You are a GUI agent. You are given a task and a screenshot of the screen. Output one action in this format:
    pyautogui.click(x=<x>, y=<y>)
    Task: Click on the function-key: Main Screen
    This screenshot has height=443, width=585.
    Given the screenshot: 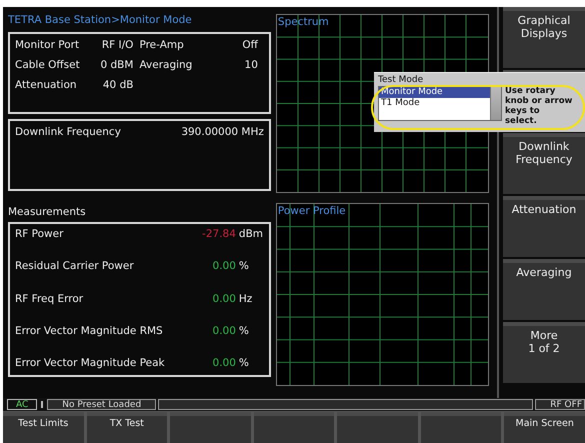 What is the action you would take?
    pyautogui.click(x=544, y=427)
    